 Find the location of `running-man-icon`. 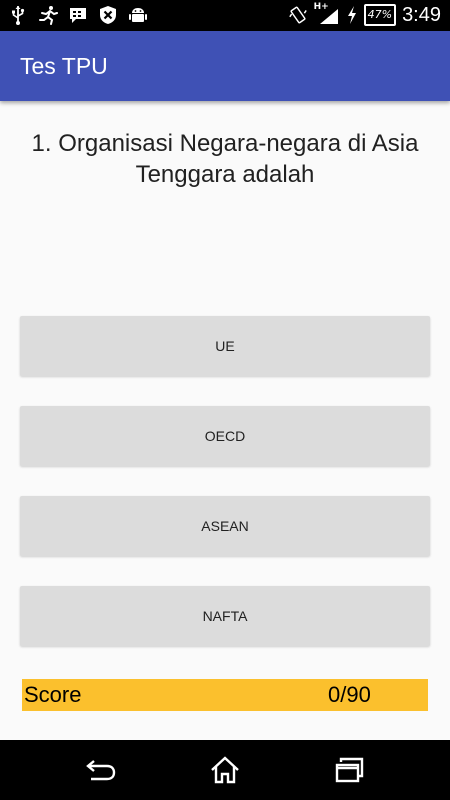

running-man-icon is located at coordinates (48, 15).